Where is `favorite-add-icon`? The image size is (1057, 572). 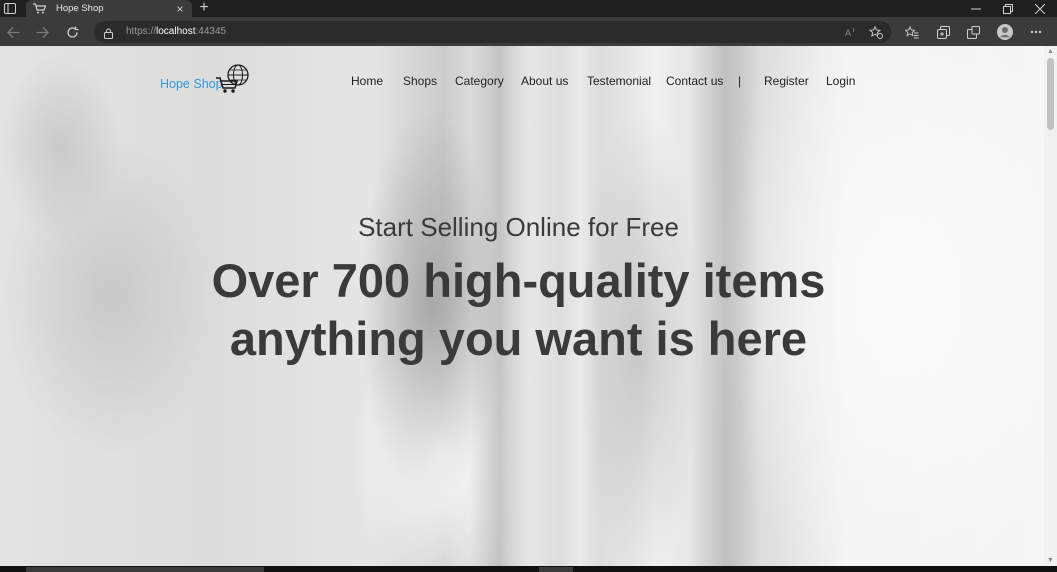 favorite-add-icon is located at coordinates (876, 32).